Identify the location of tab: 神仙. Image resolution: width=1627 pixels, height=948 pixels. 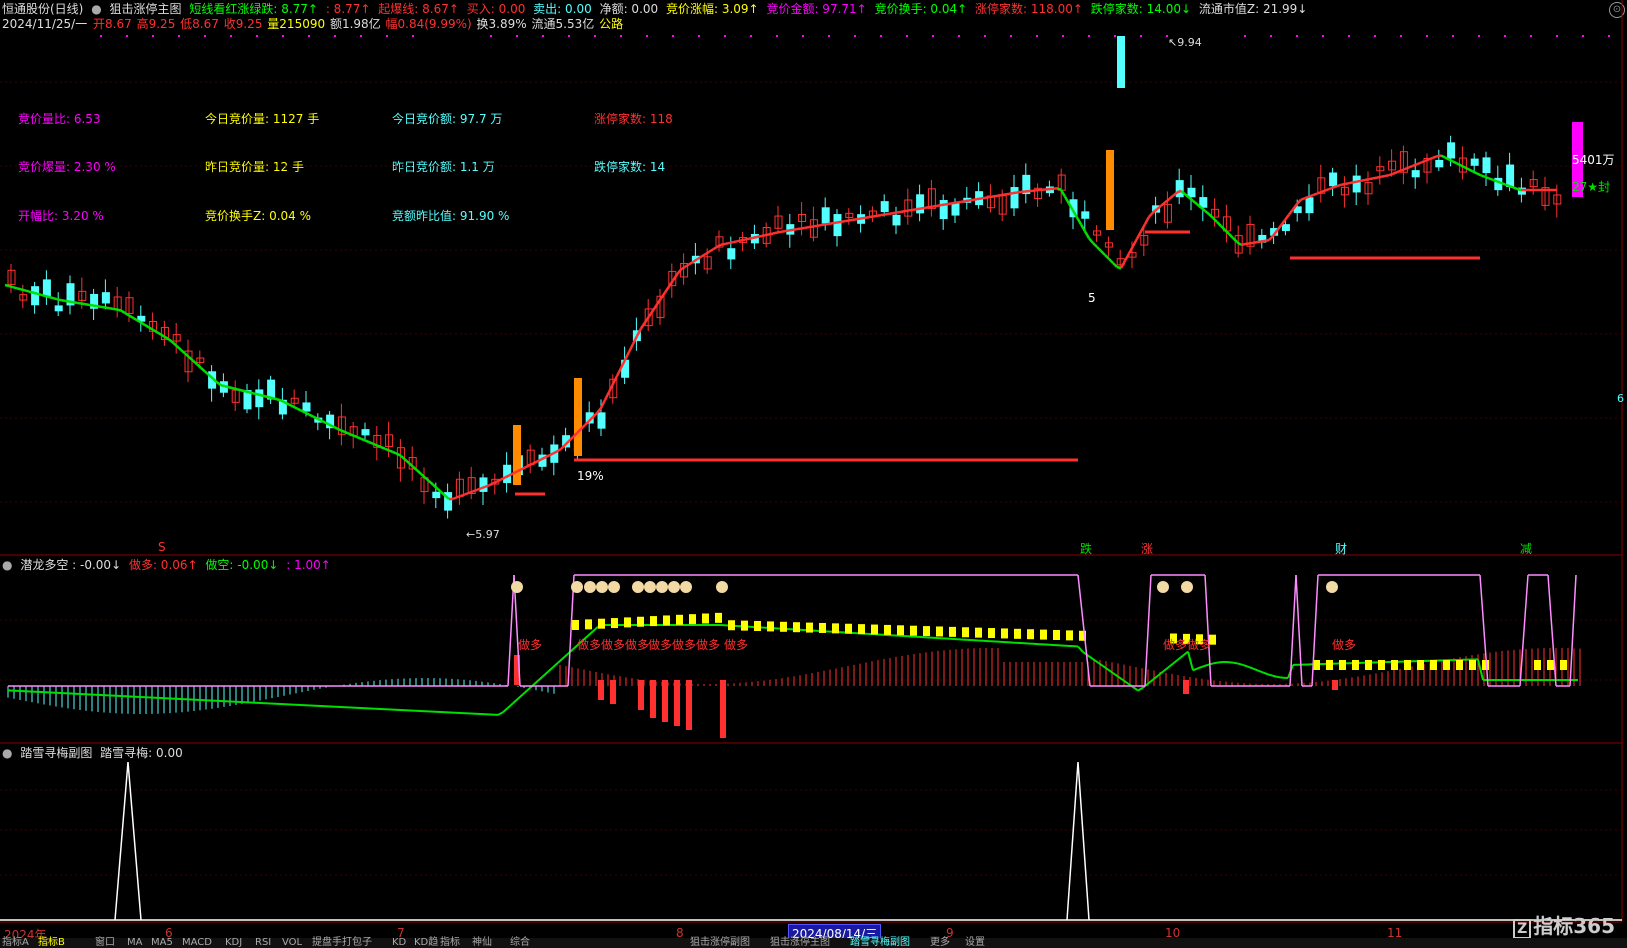
(482, 943).